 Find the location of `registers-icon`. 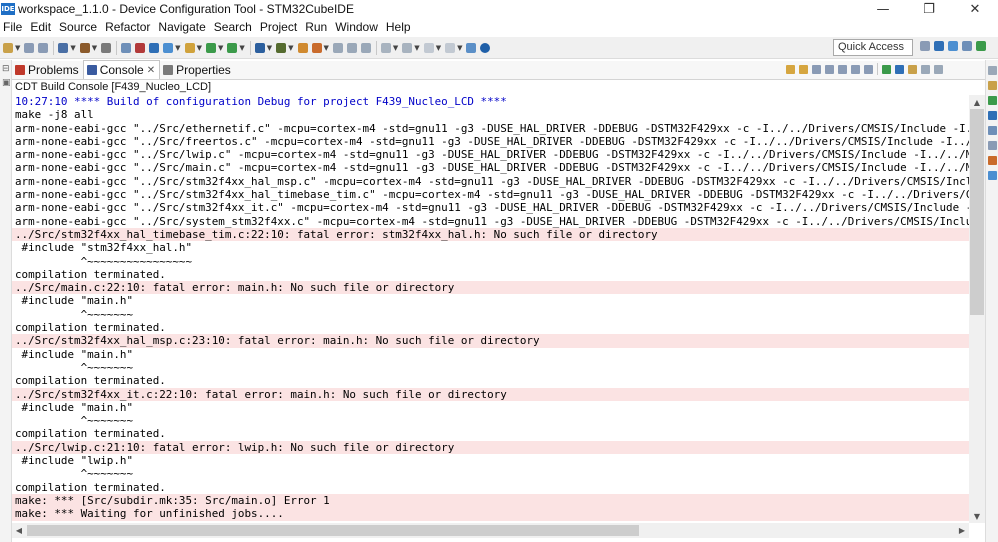

registers-icon is located at coordinates (992, 145).